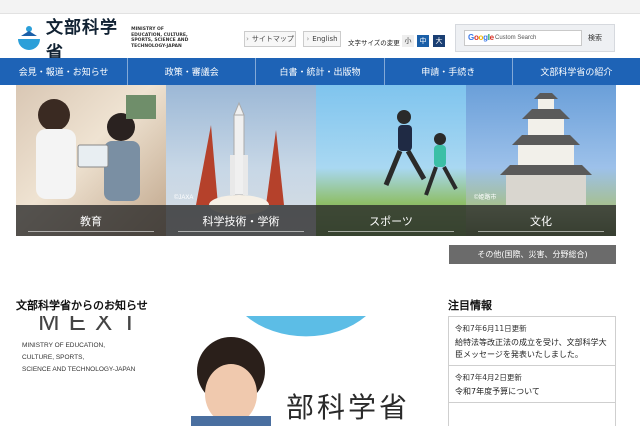 Image resolution: width=640 pixels, height=426 pixels. I want to click on hero-panel-sports: スポーツ, so click(391, 160).